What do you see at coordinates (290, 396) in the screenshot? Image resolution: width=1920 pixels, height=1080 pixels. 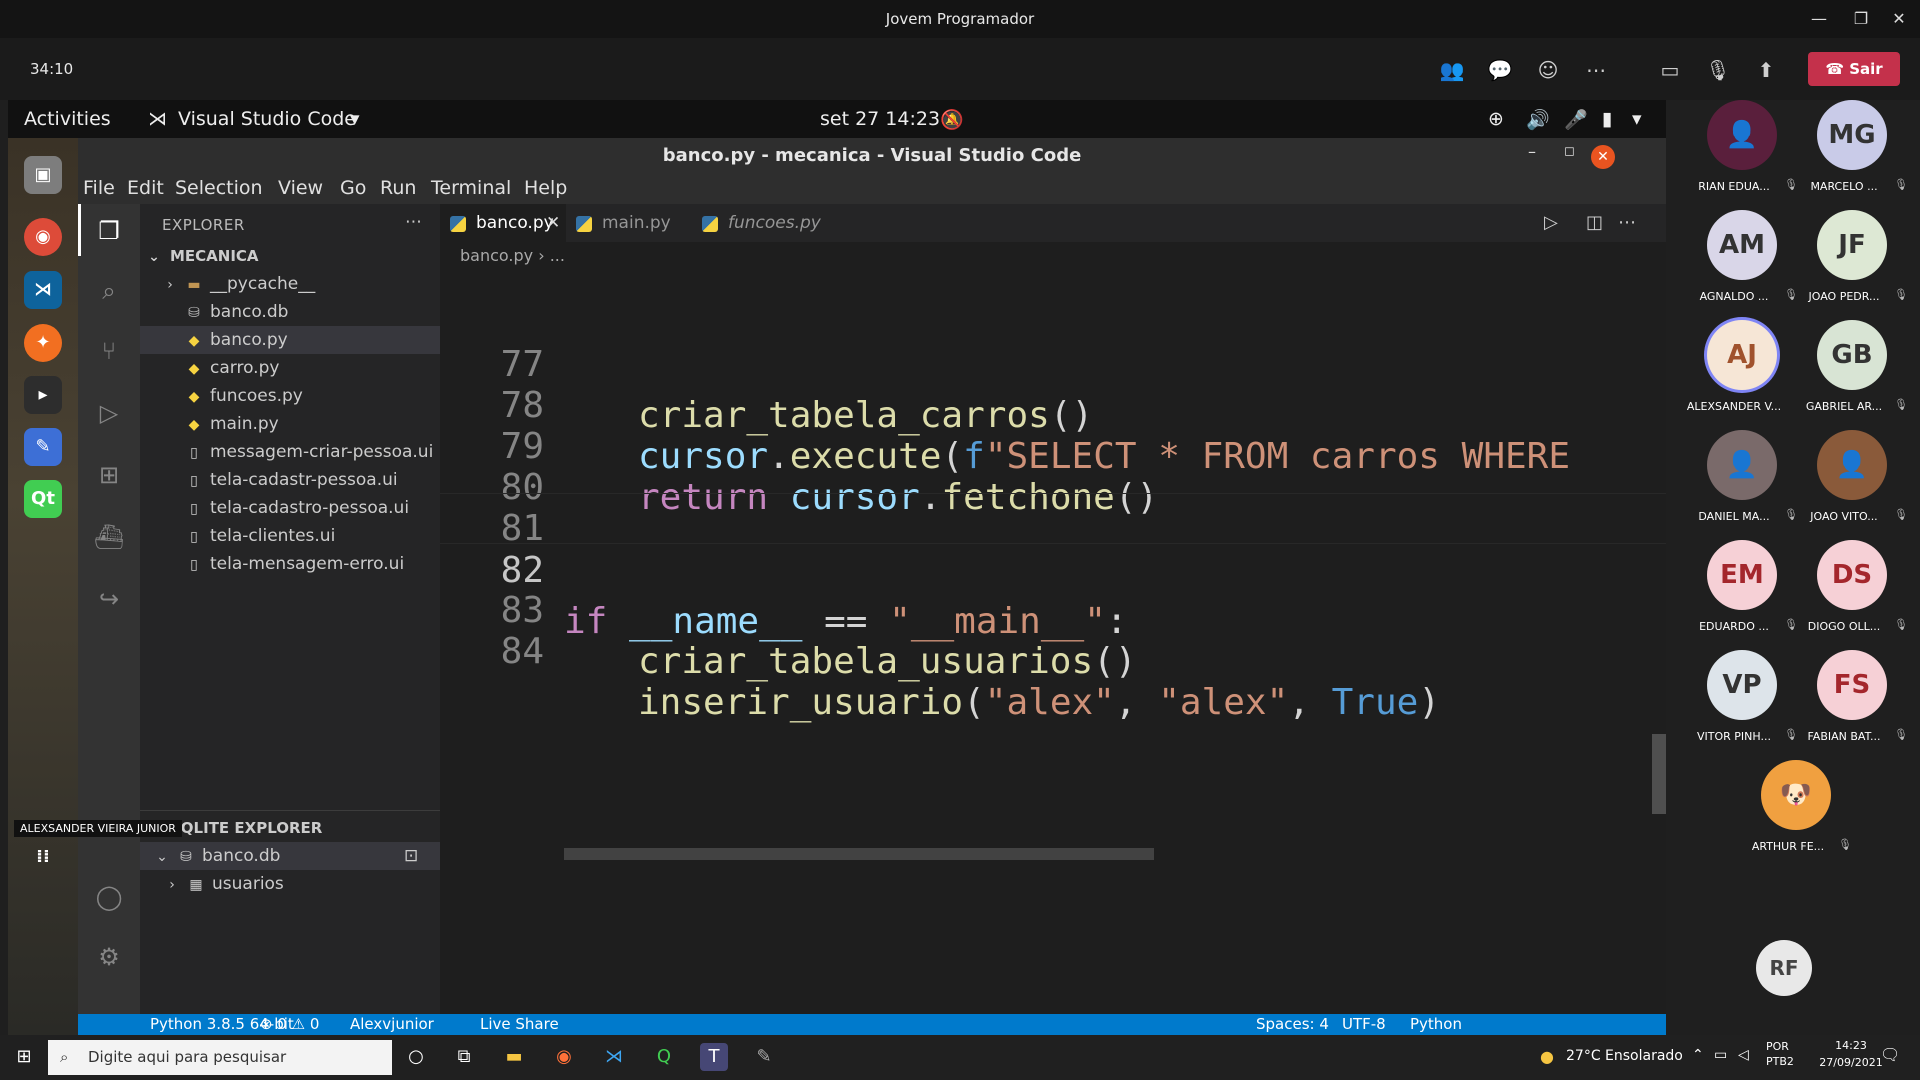 I see `tree-item-funcoes-py: ◆ funcoes.py` at bounding box center [290, 396].